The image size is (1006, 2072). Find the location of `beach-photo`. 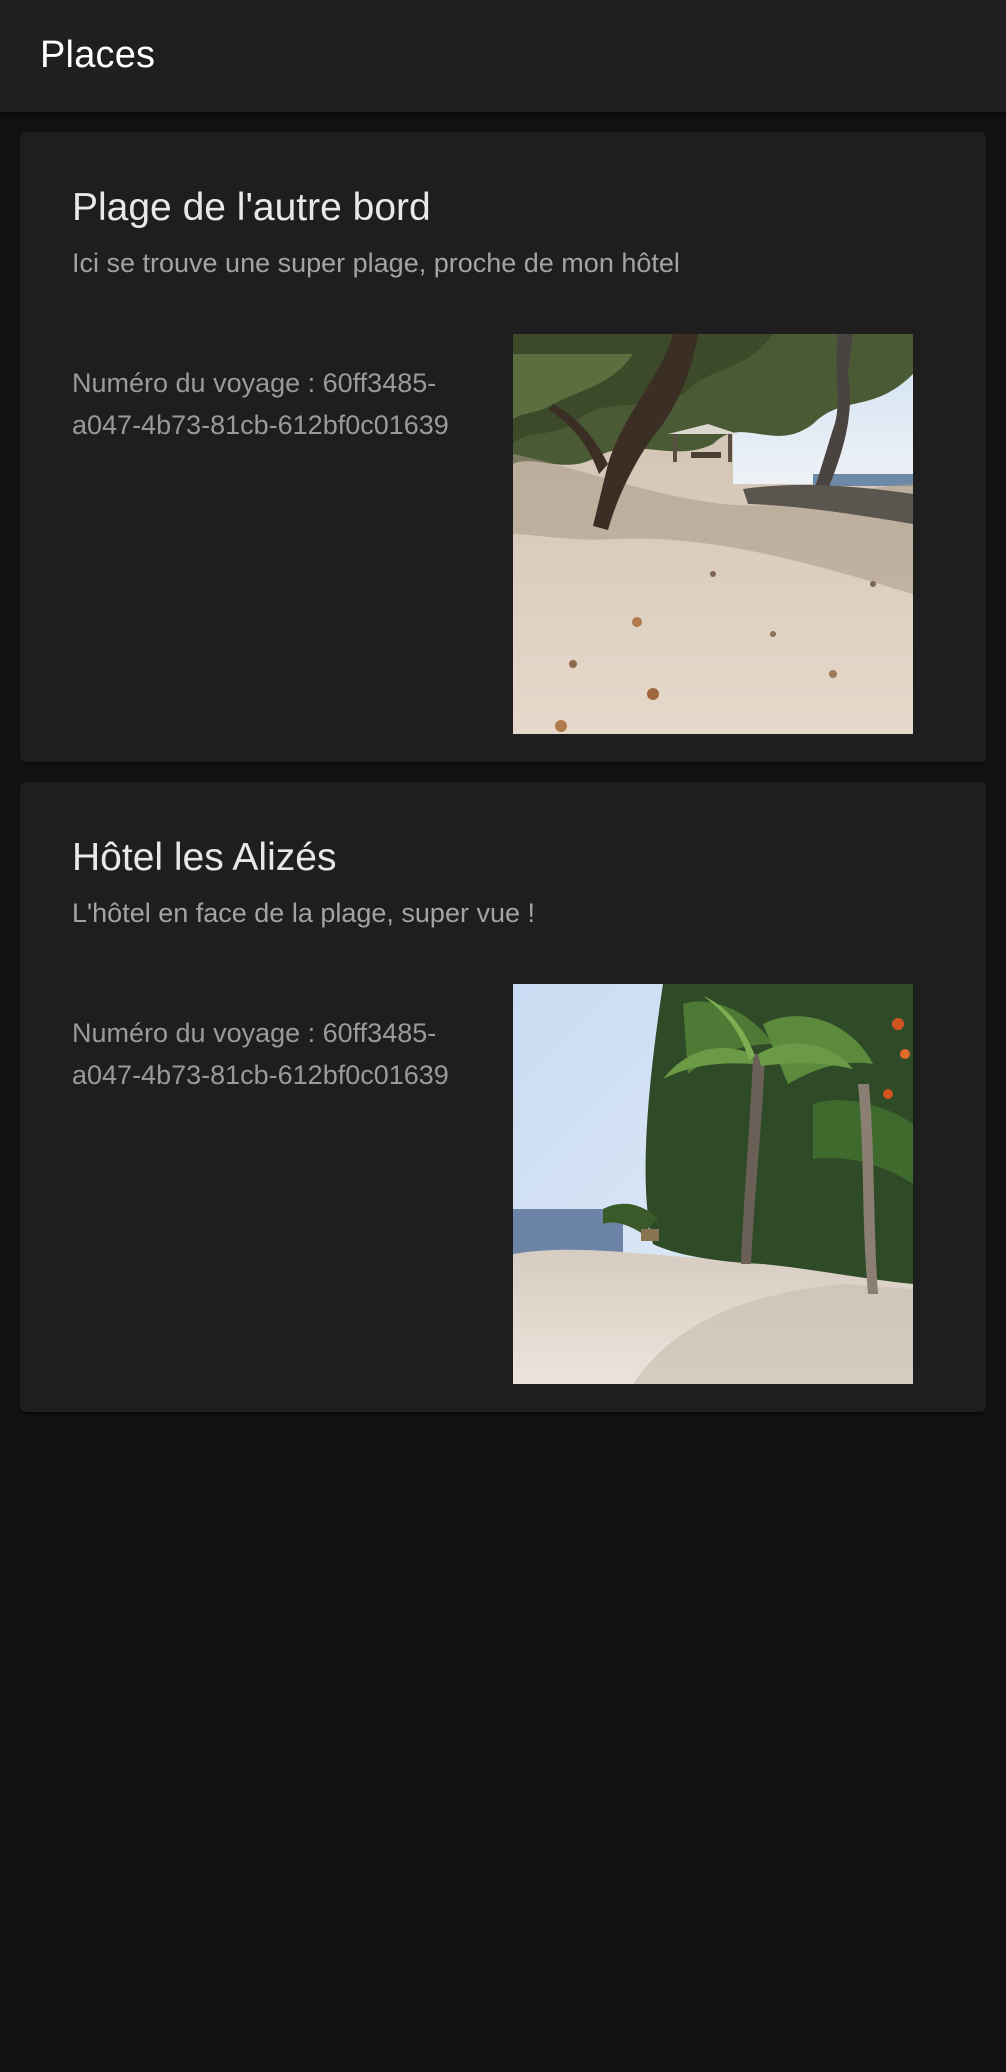

beach-photo is located at coordinates (713, 534).